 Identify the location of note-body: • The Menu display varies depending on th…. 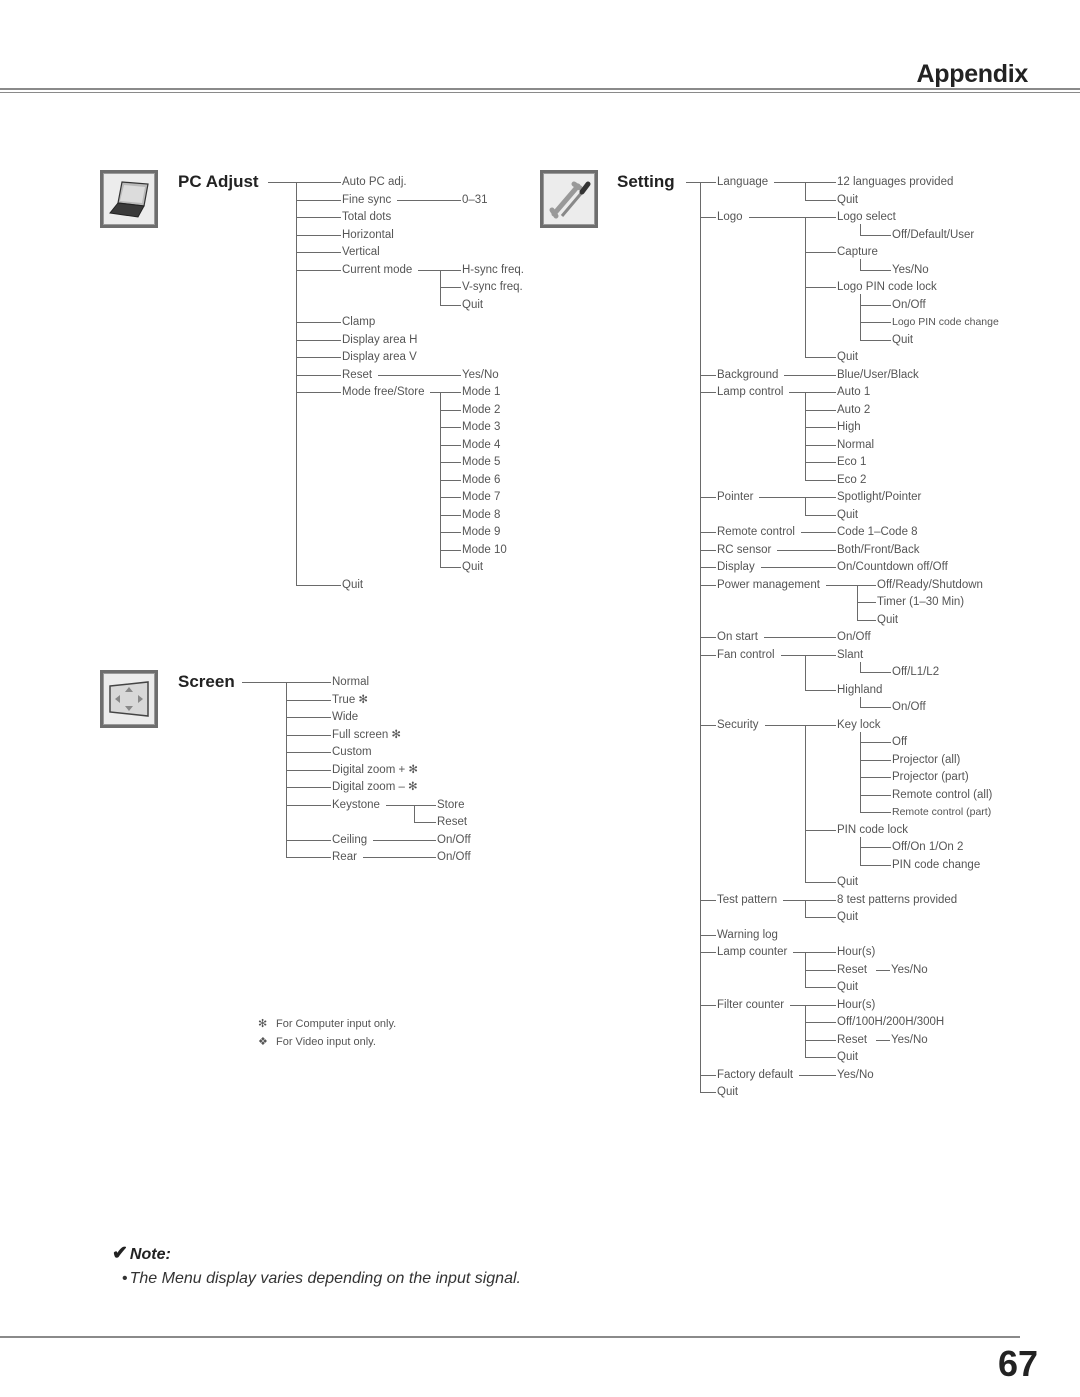
(337, 1278).